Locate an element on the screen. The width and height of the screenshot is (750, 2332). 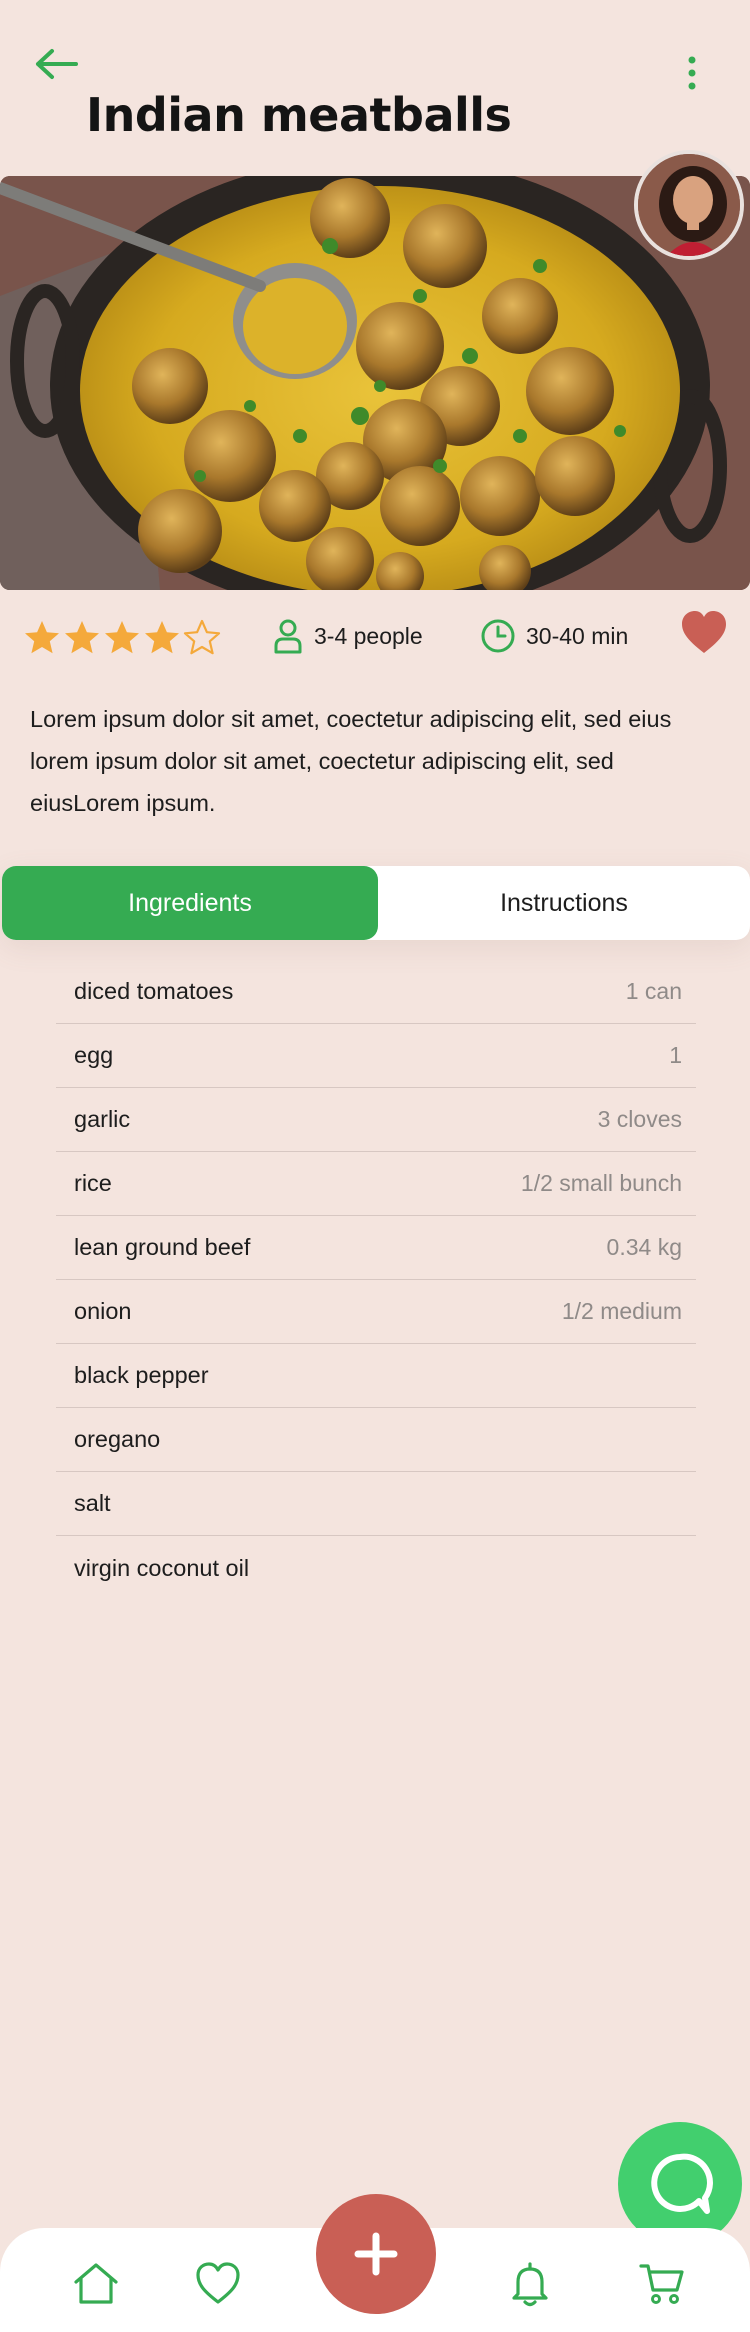
person-icon is located at coordinates (288, 636).